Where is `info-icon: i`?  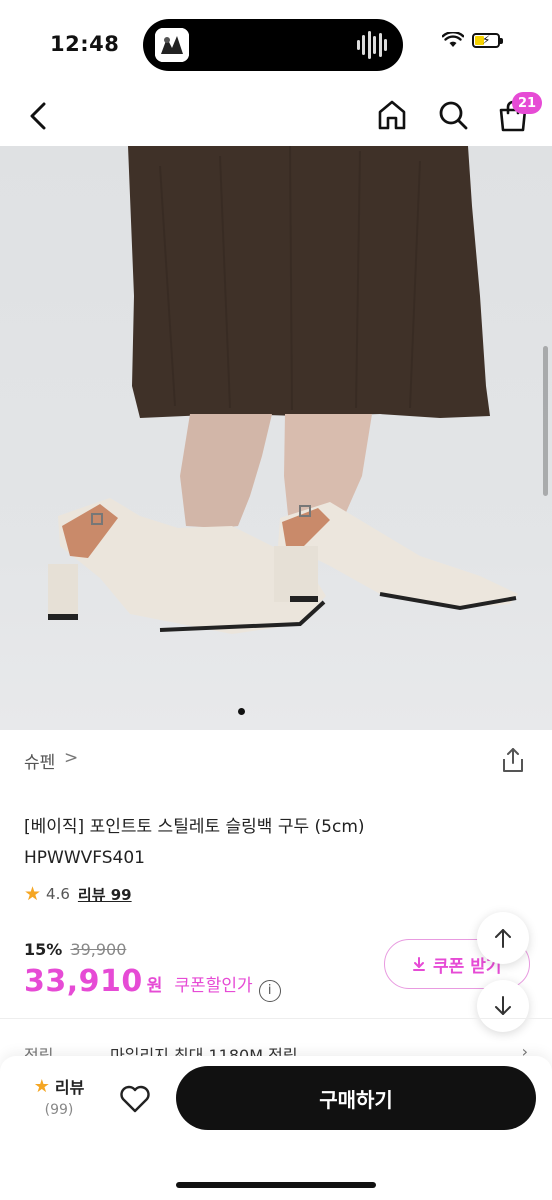 info-icon: i is located at coordinates (269, 990).